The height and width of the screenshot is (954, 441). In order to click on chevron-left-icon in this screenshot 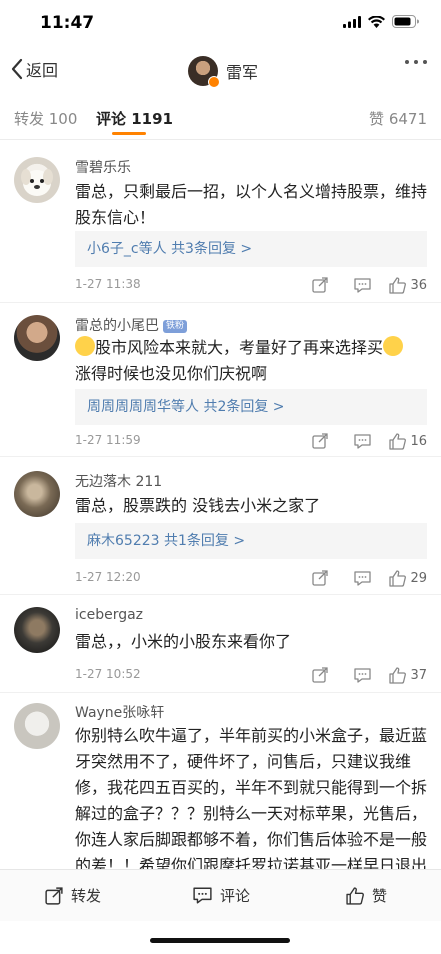, I will do `click(17, 69)`.